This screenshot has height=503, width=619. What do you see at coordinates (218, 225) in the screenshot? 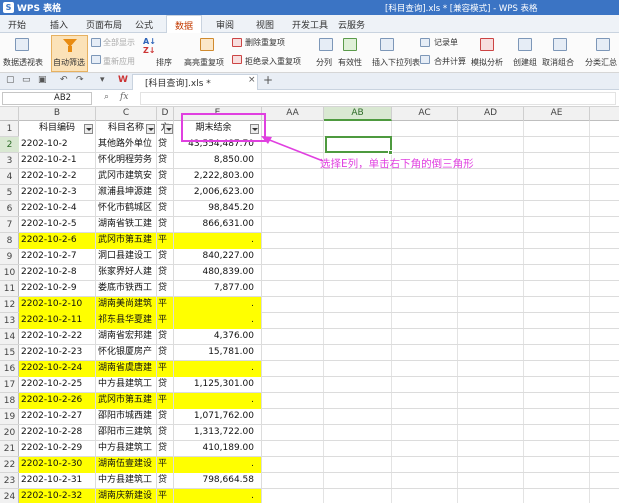
I see `cell-ending-balance: 866,631.00` at bounding box center [218, 225].